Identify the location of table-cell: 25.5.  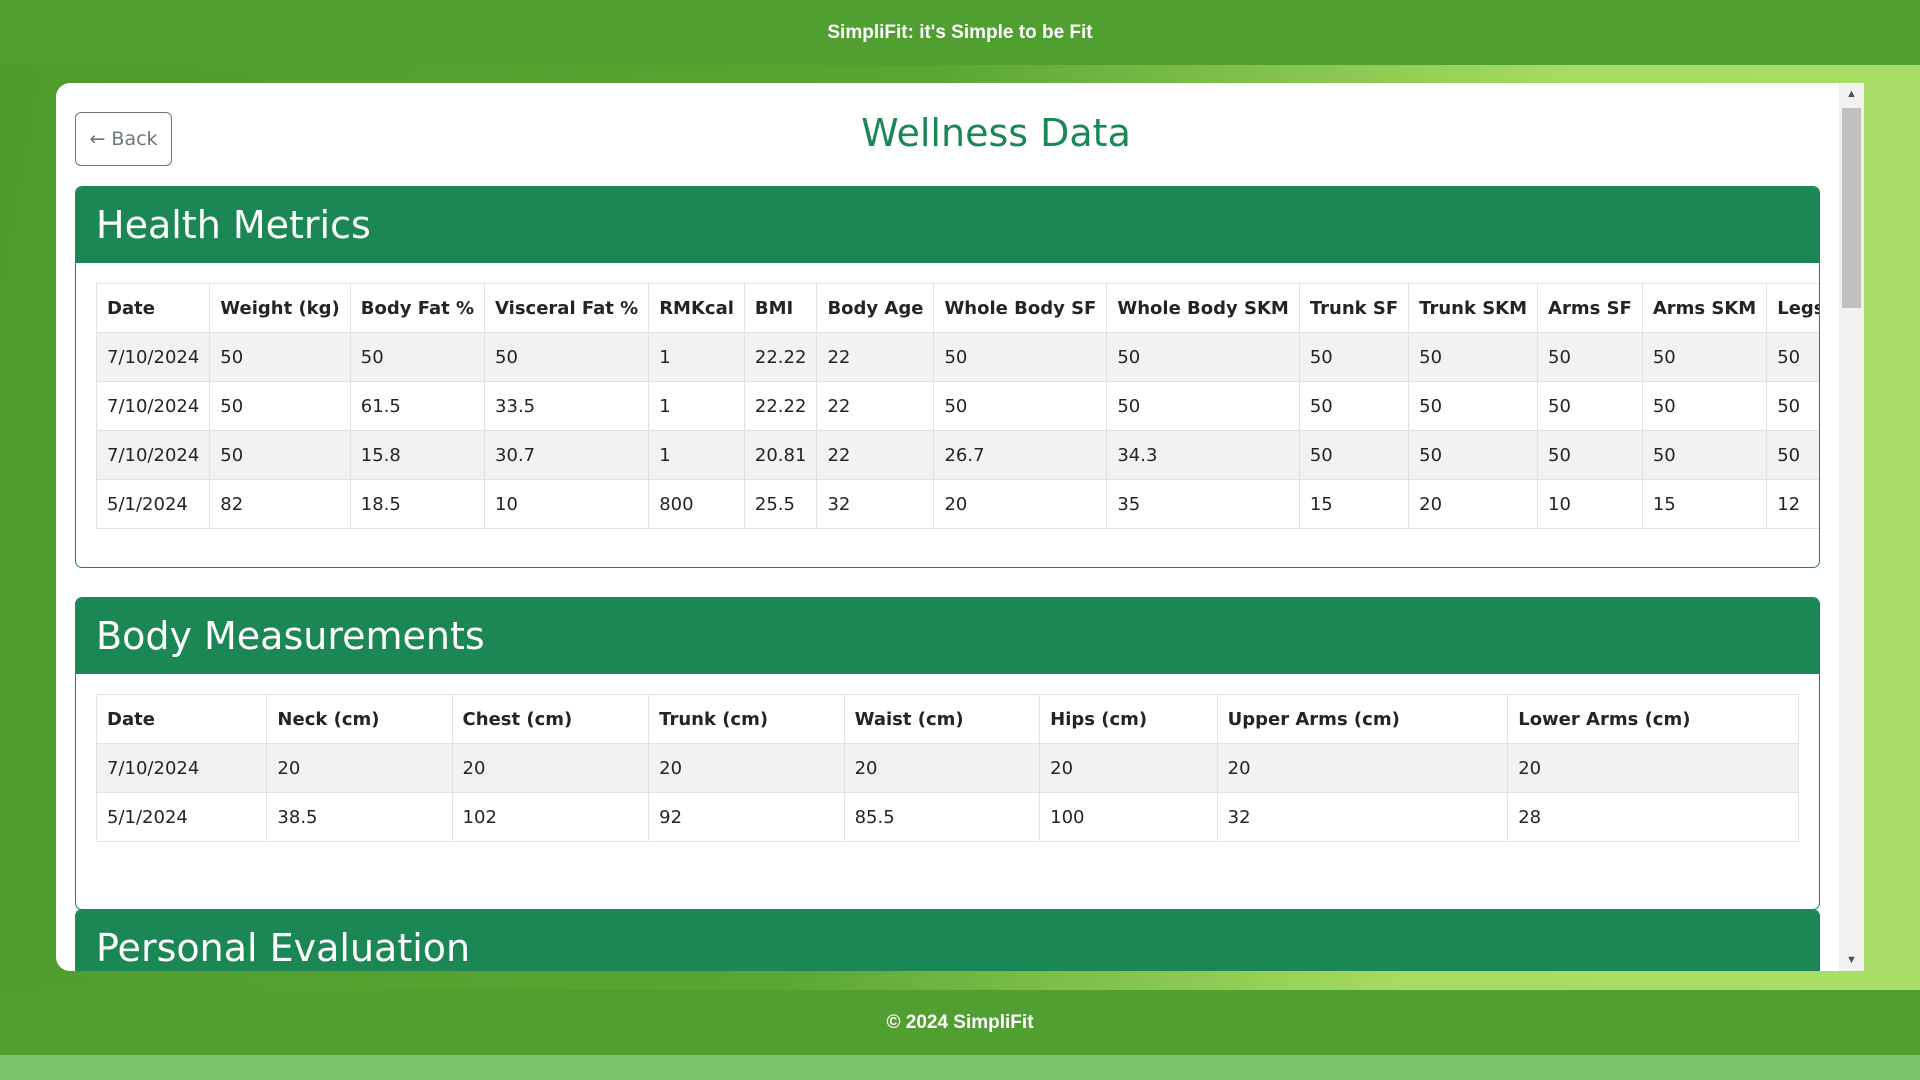
(780, 504).